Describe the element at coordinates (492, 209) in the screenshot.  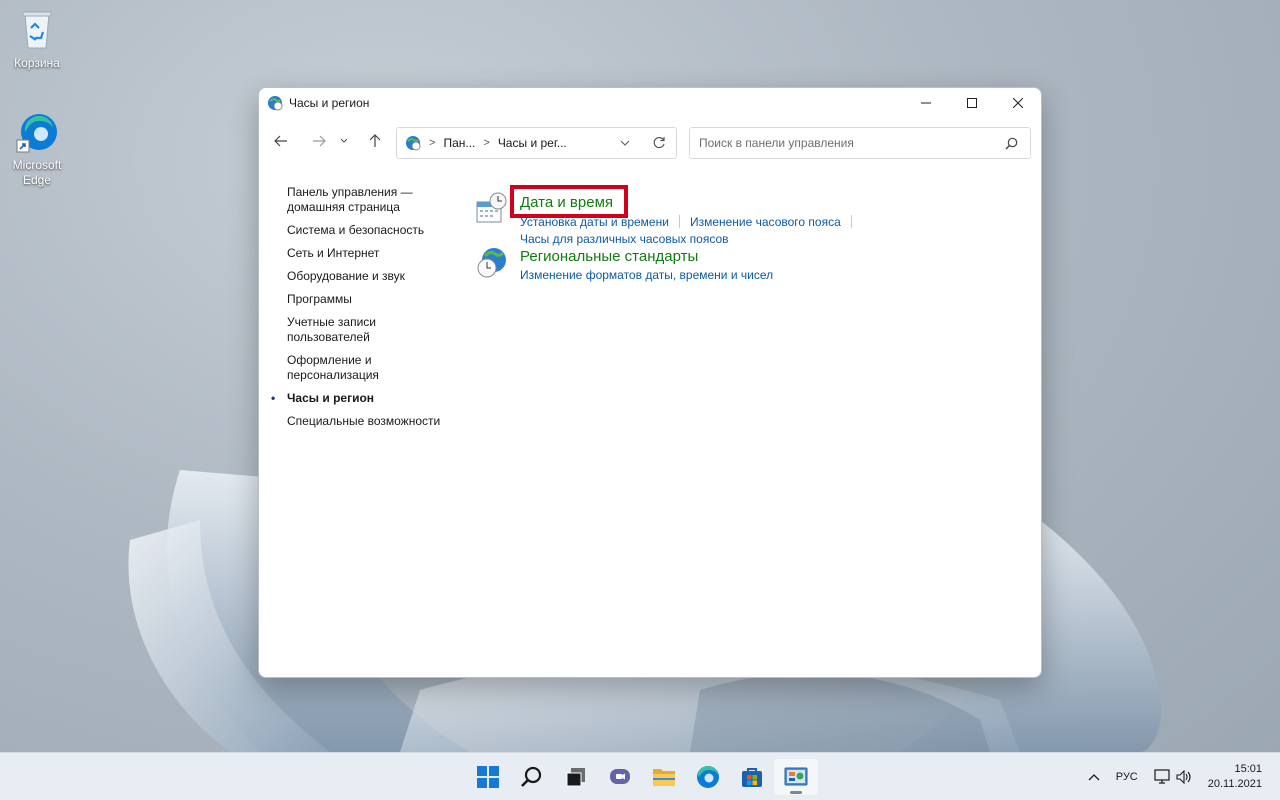
I see `calendar-clock-icon` at that location.